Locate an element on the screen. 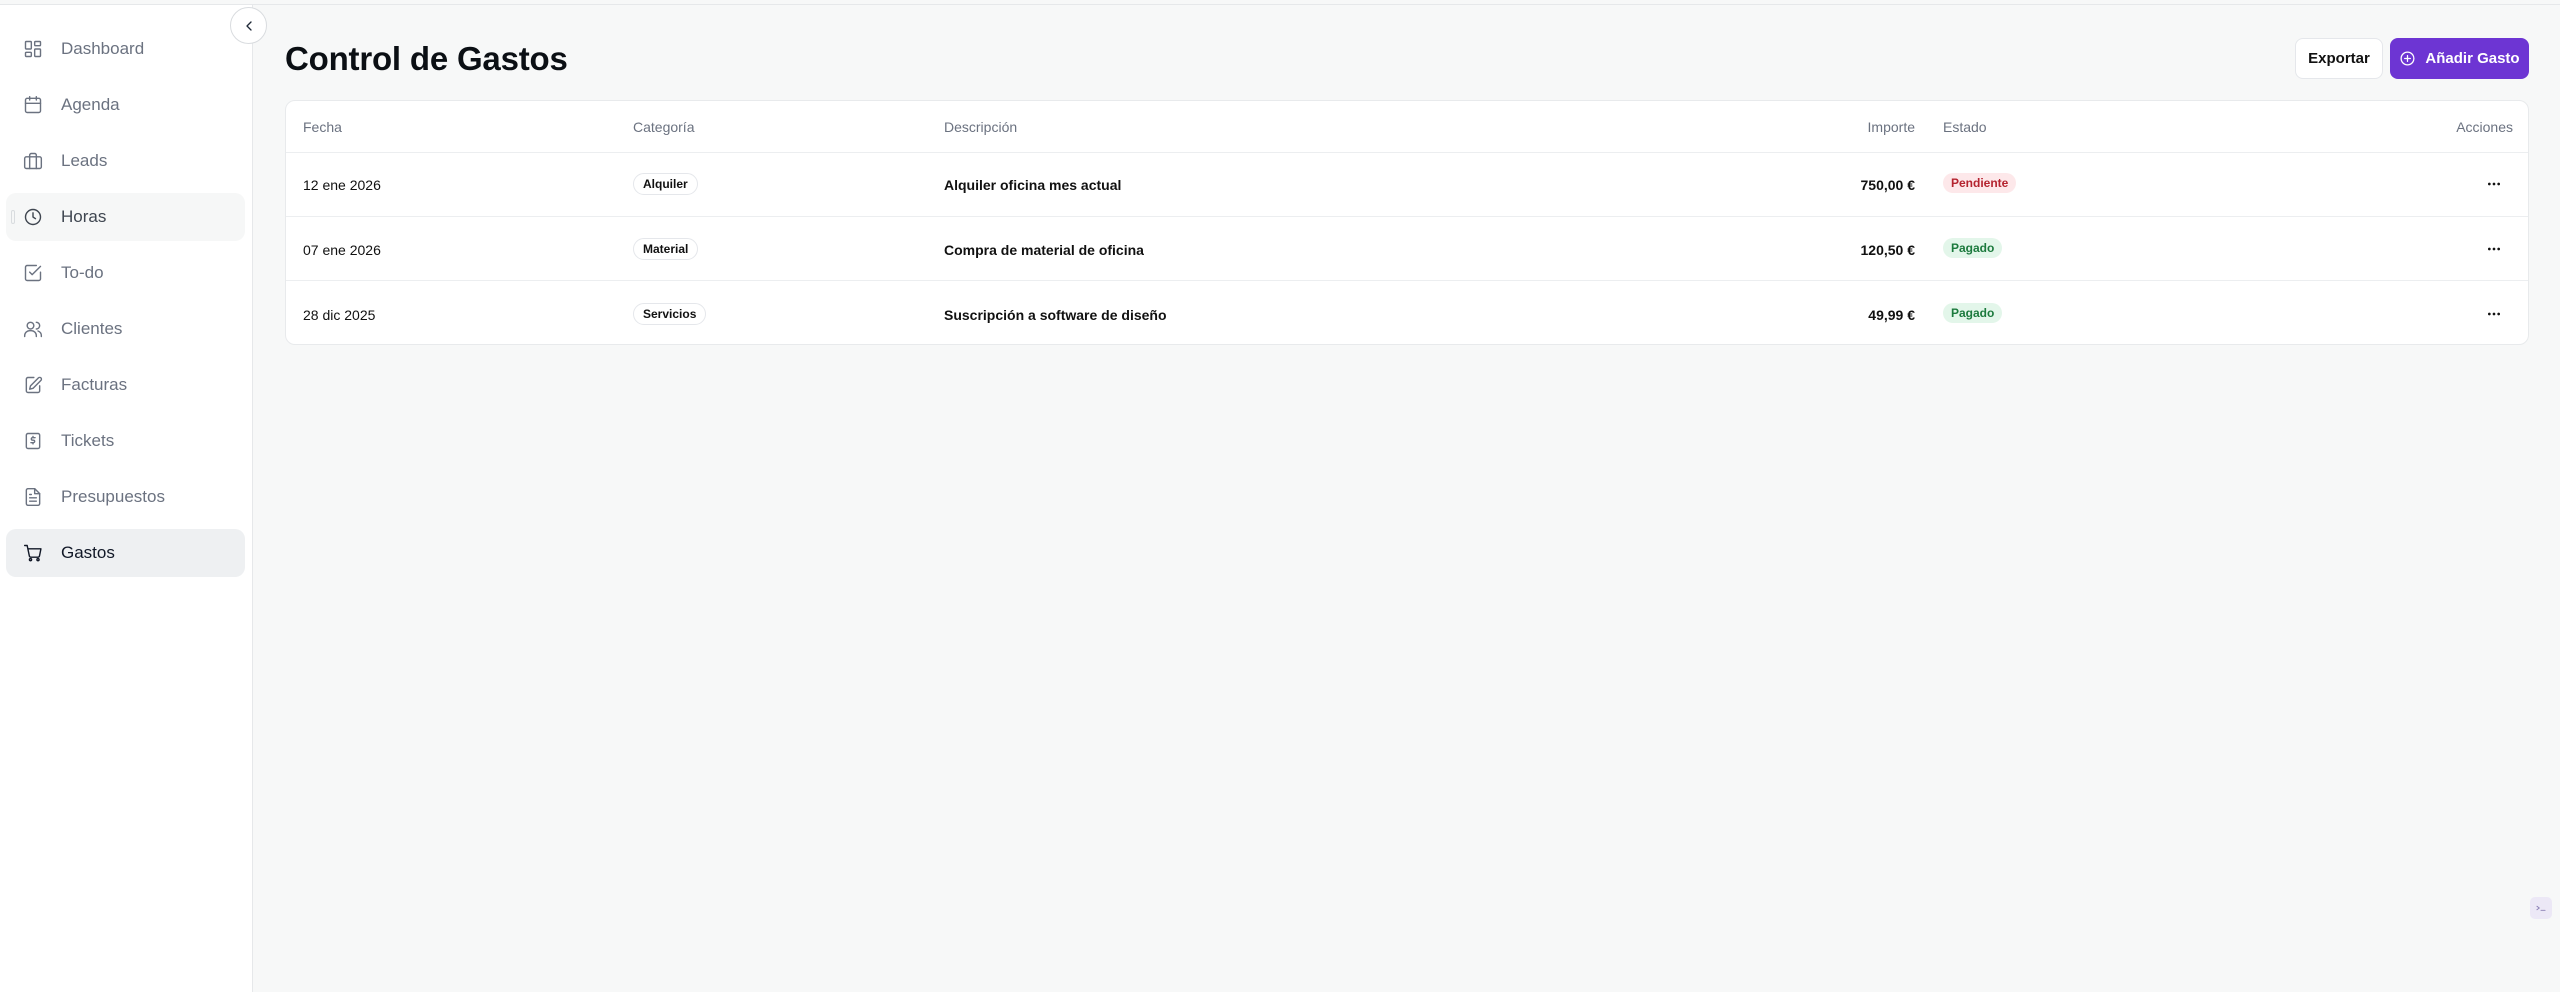 The width and height of the screenshot is (2560, 992). sidebar-item-label: Horas is located at coordinates (84, 216).